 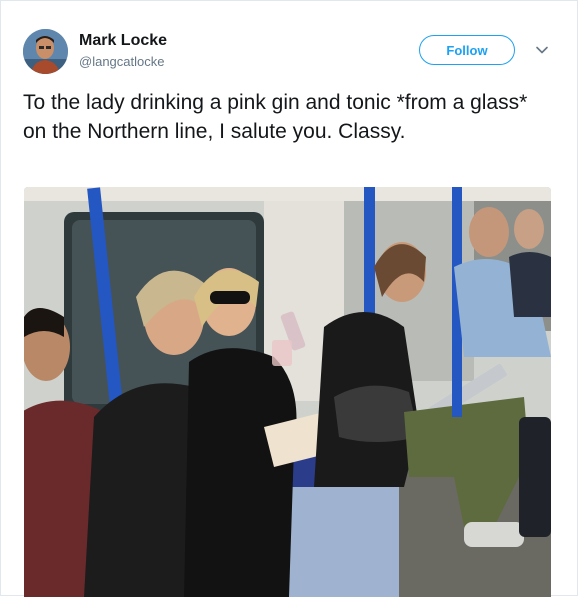 I want to click on avatar, so click(x=45, y=51).